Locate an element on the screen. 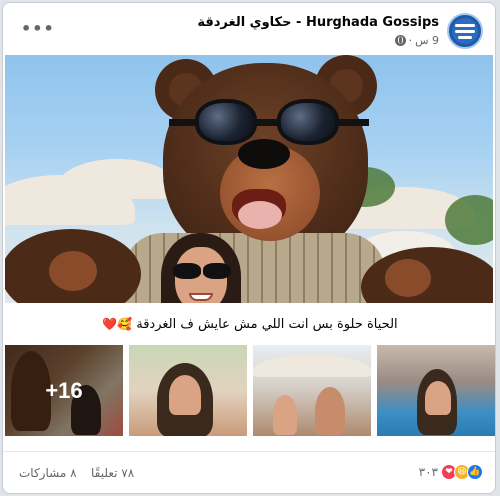  page-name: Hurghada Gossips - حكاوي الغردقة is located at coordinates (318, 22).